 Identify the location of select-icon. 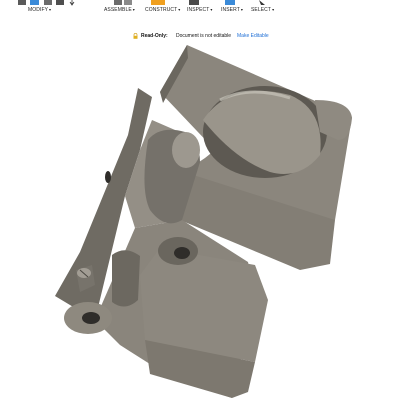
(262, 3).